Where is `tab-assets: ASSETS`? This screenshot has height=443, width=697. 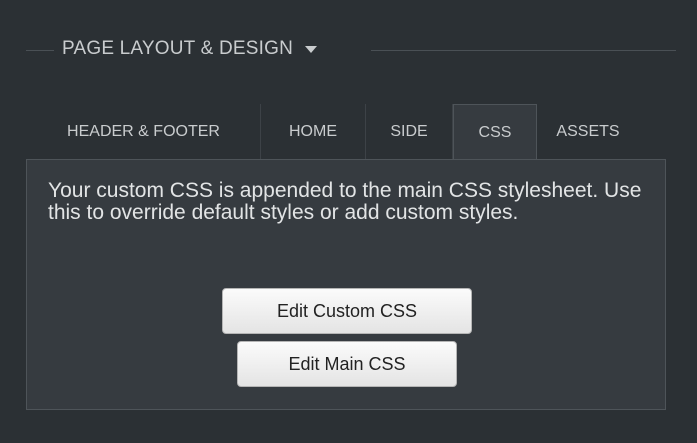 tab-assets: ASSETS is located at coordinates (588, 132).